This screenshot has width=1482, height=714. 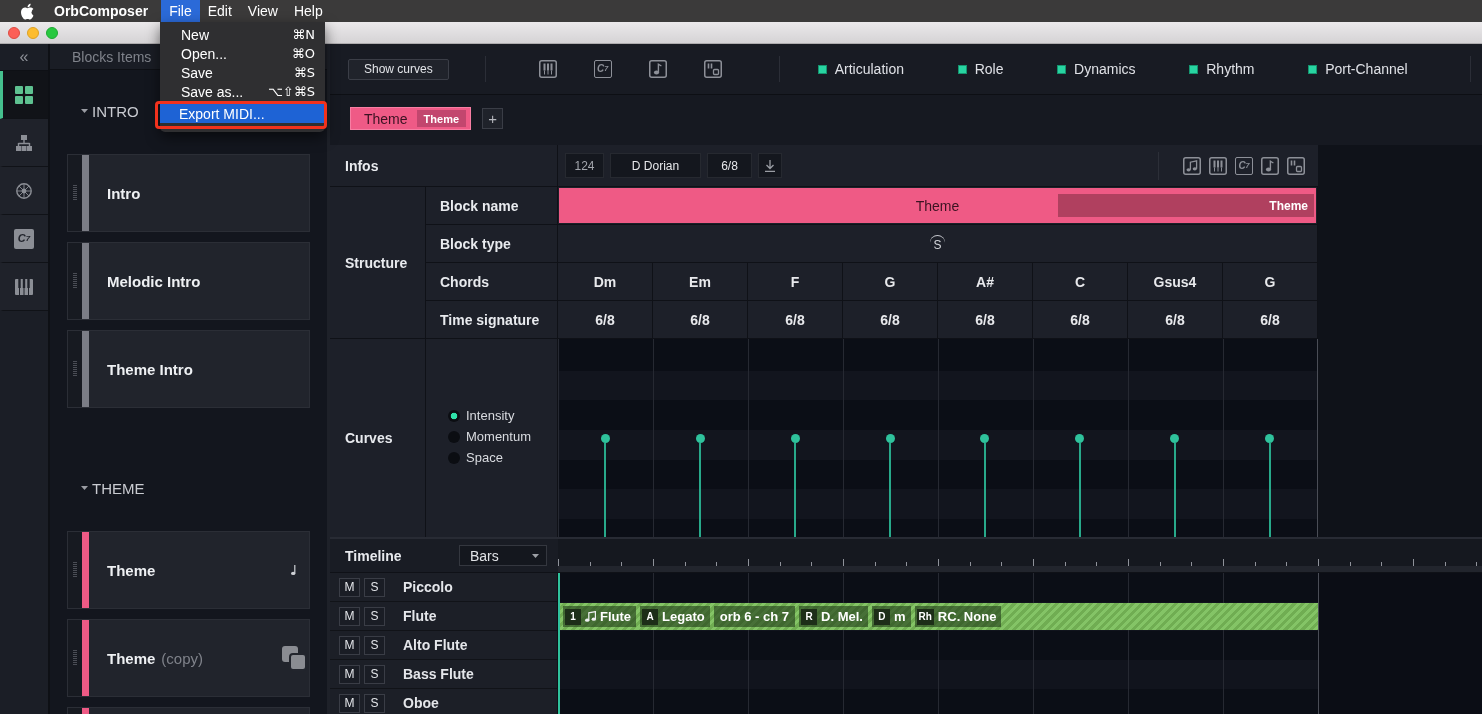 What do you see at coordinates (242, 34) in the screenshot?
I see `menu-item: New ⌘N` at bounding box center [242, 34].